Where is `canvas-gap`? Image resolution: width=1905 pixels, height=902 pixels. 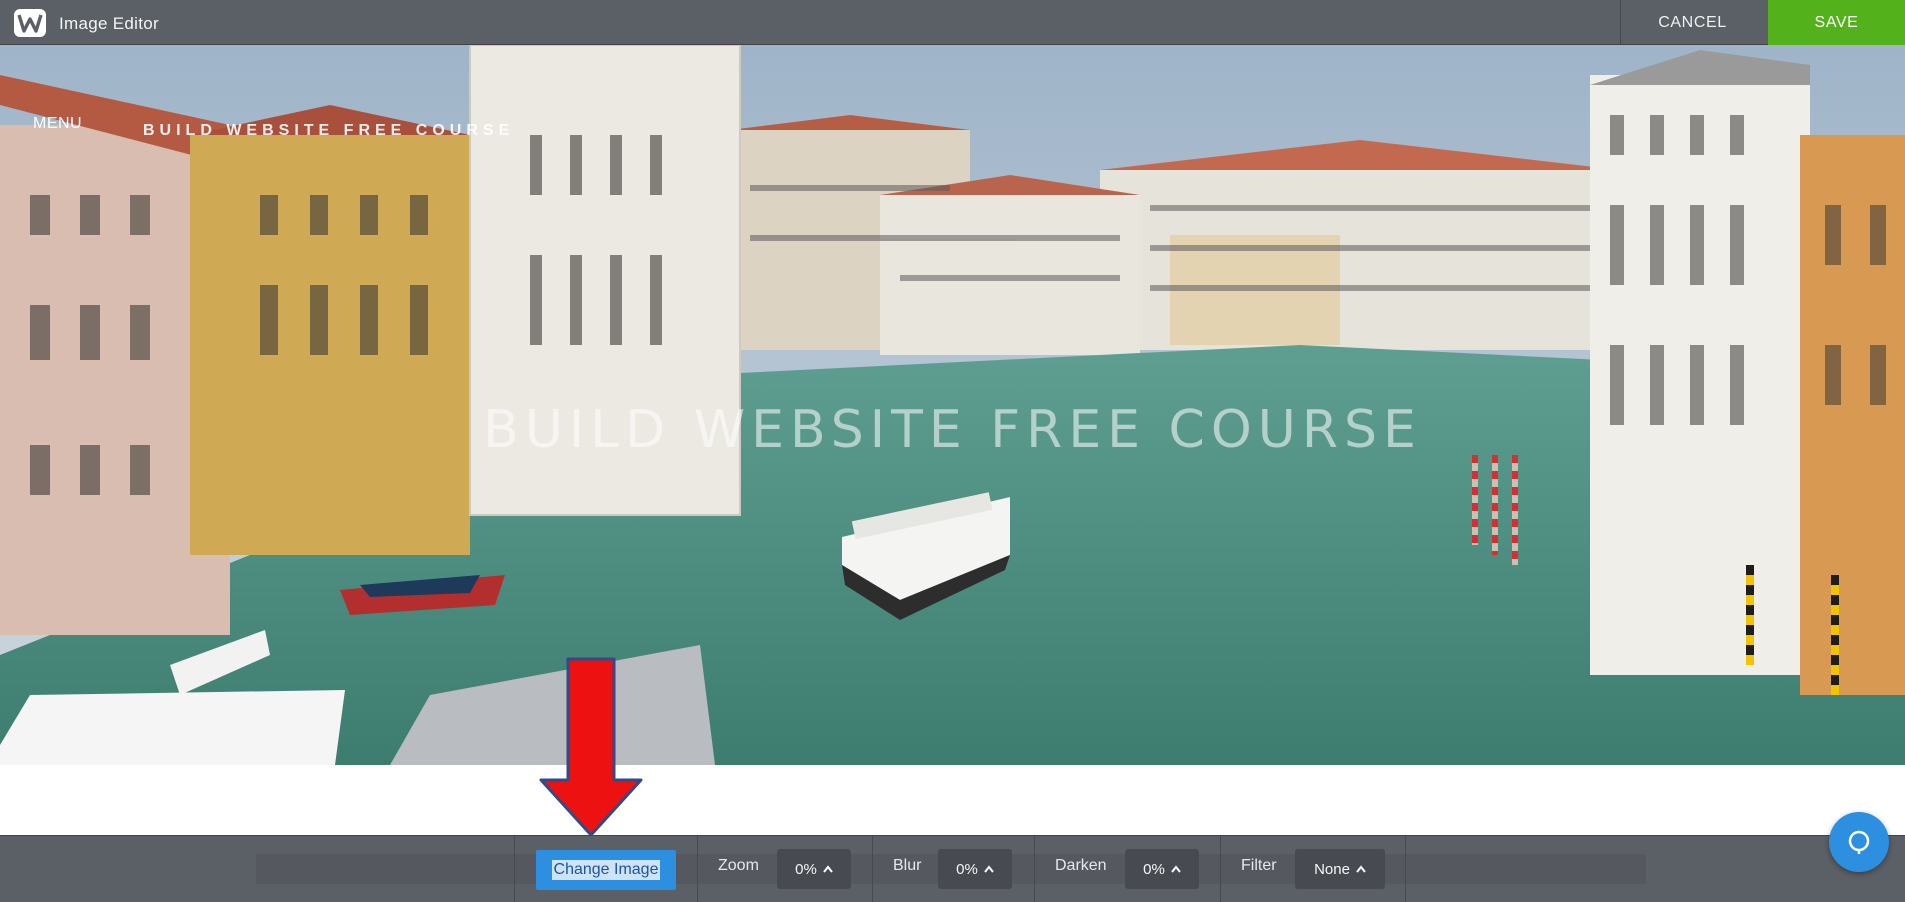
canvas-gap is located at coordinates (952, 800).